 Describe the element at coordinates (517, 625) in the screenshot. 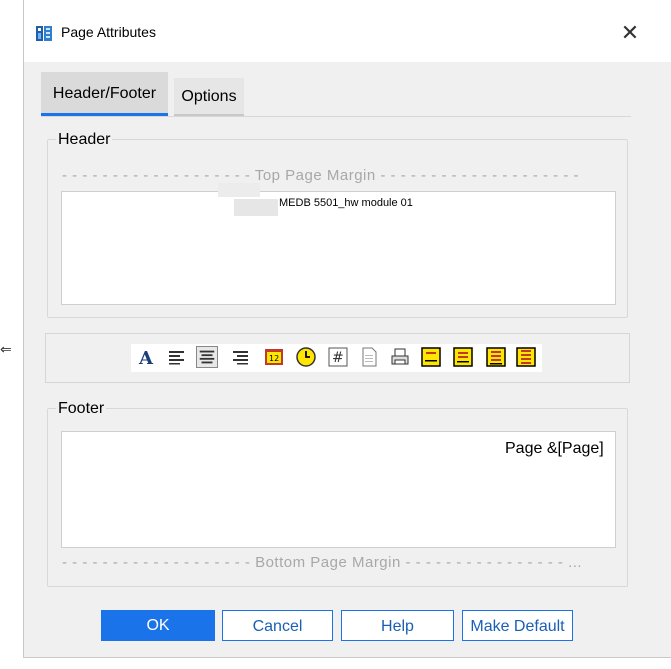

I see `make-default-button: Make Default` at that location.